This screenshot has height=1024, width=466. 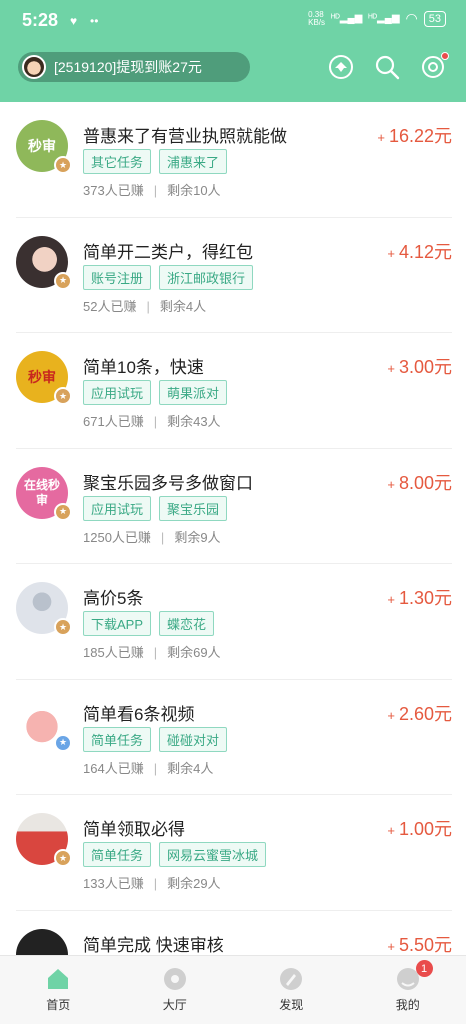 What do you see at coordinates (425, 251) in the screenshot?
I see `task-price-value: 4.12元` at bounding box center [425, 251].